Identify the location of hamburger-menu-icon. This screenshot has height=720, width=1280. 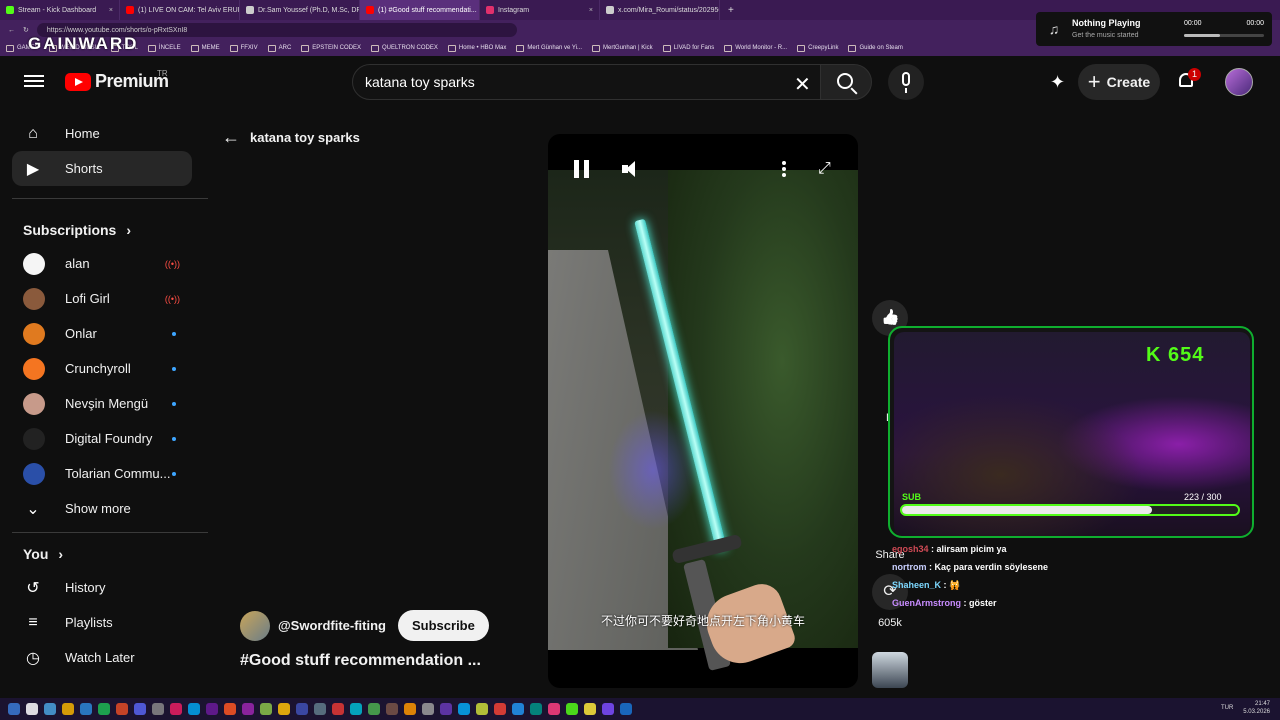
(34, 81).